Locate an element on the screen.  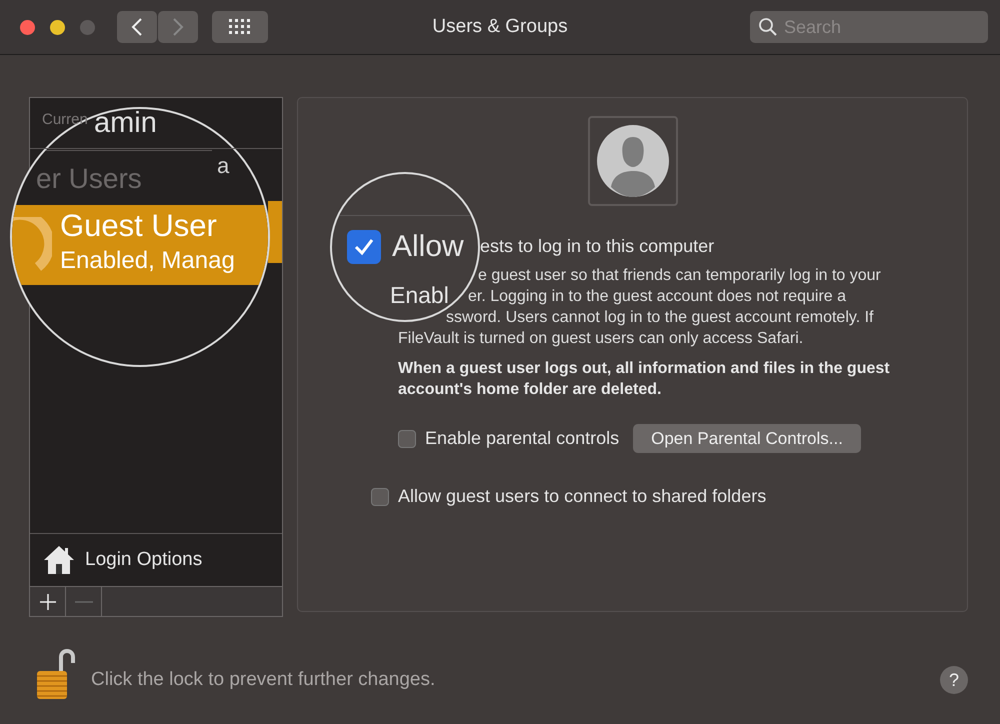
minimize-button is located at coordinates (57, 27).